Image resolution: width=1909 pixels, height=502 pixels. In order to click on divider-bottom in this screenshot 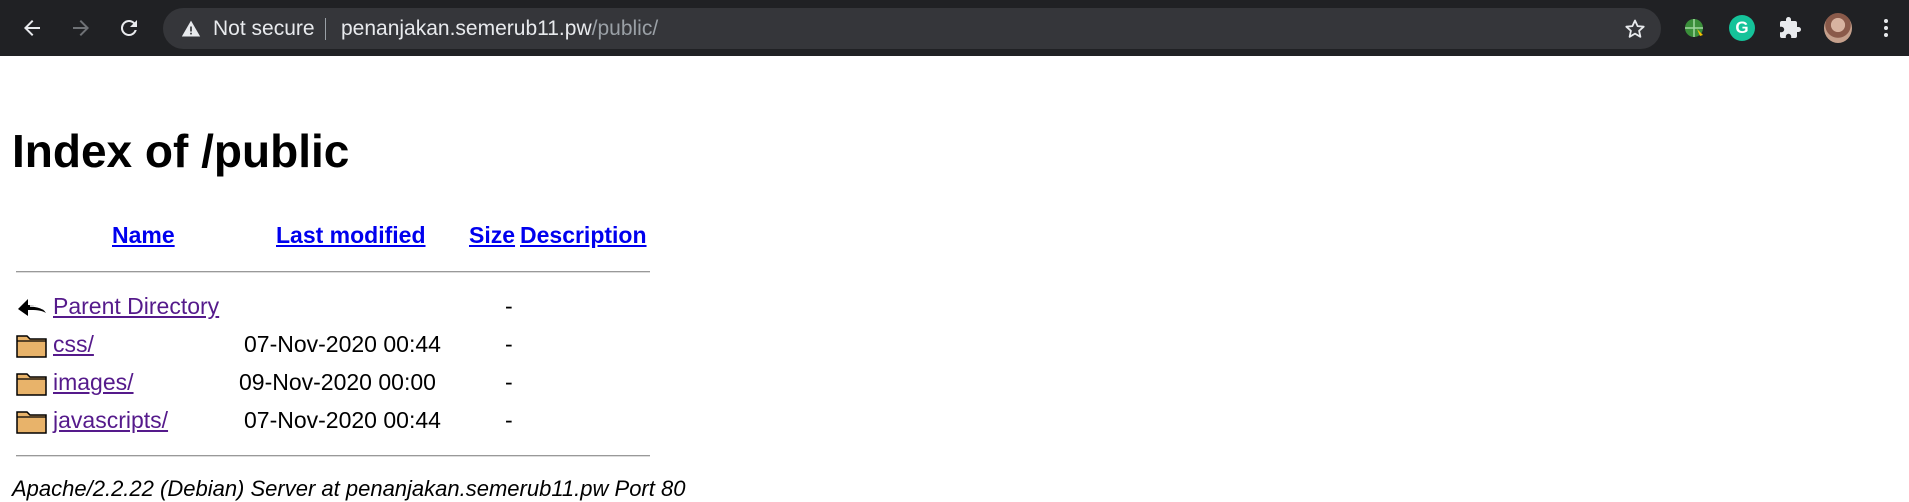, I will do `click(333, 455)`.